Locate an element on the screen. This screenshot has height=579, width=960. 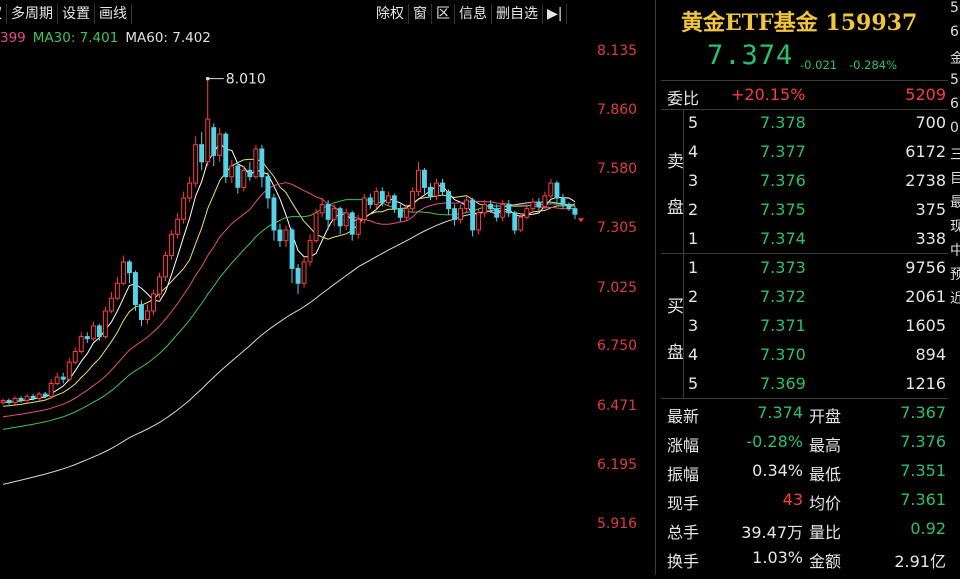
toolbar-btn-2: 设置 is located at coordinates (76, 14).